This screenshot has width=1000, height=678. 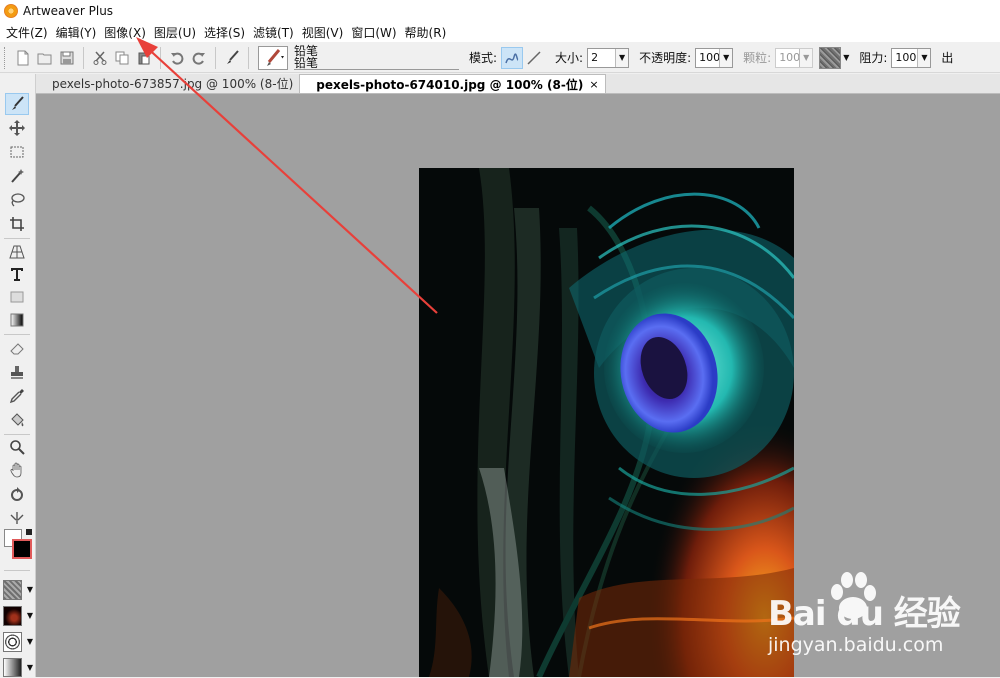 I want to click on eraser-icon, so click(x=17, y=349).